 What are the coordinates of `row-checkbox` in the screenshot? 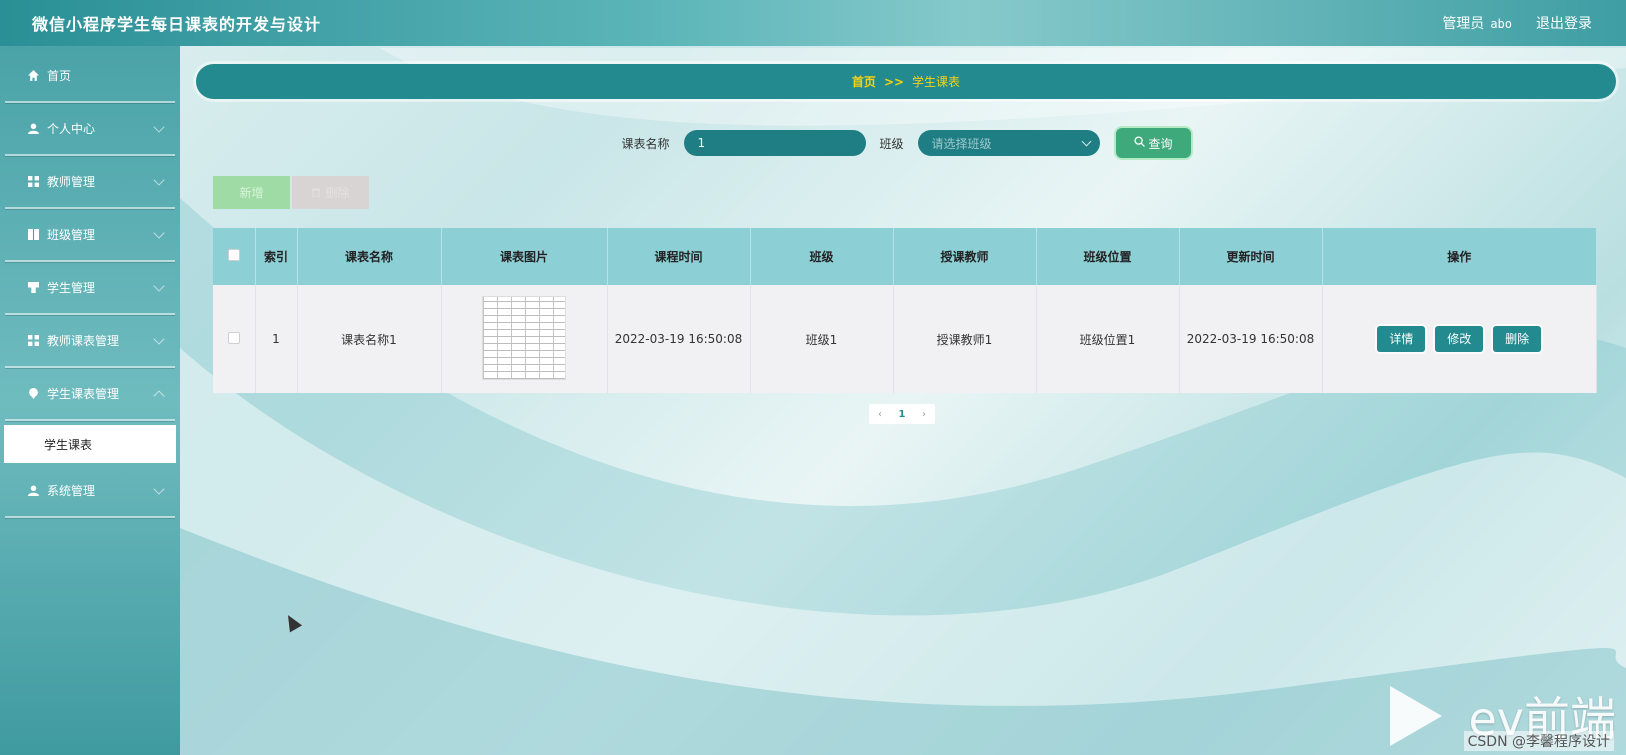 It's located at (233, 337).